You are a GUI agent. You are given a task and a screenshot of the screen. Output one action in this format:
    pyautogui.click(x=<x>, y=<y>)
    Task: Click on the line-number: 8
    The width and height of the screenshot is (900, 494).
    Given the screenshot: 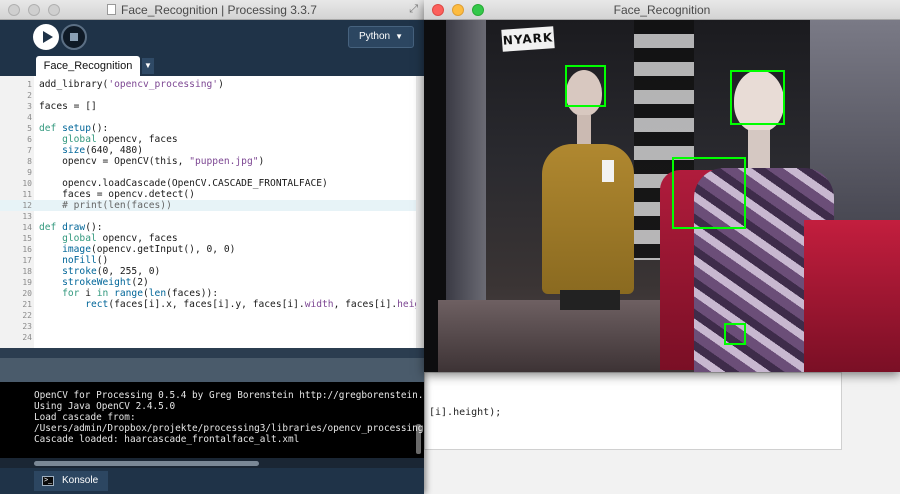 What is the action you would take?
    pyautogui.click(x=29, y=161)
    